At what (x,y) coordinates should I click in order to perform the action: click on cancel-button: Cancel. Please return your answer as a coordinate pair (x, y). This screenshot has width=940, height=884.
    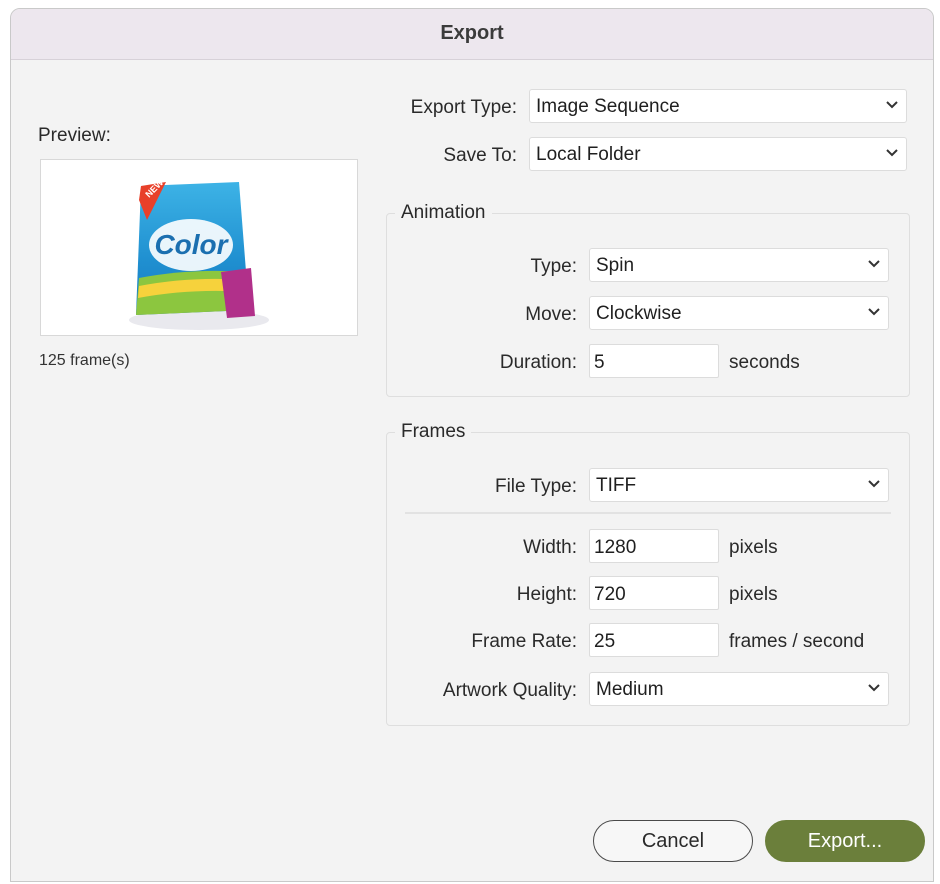
    Looking at the image, I should click on (673, 841).